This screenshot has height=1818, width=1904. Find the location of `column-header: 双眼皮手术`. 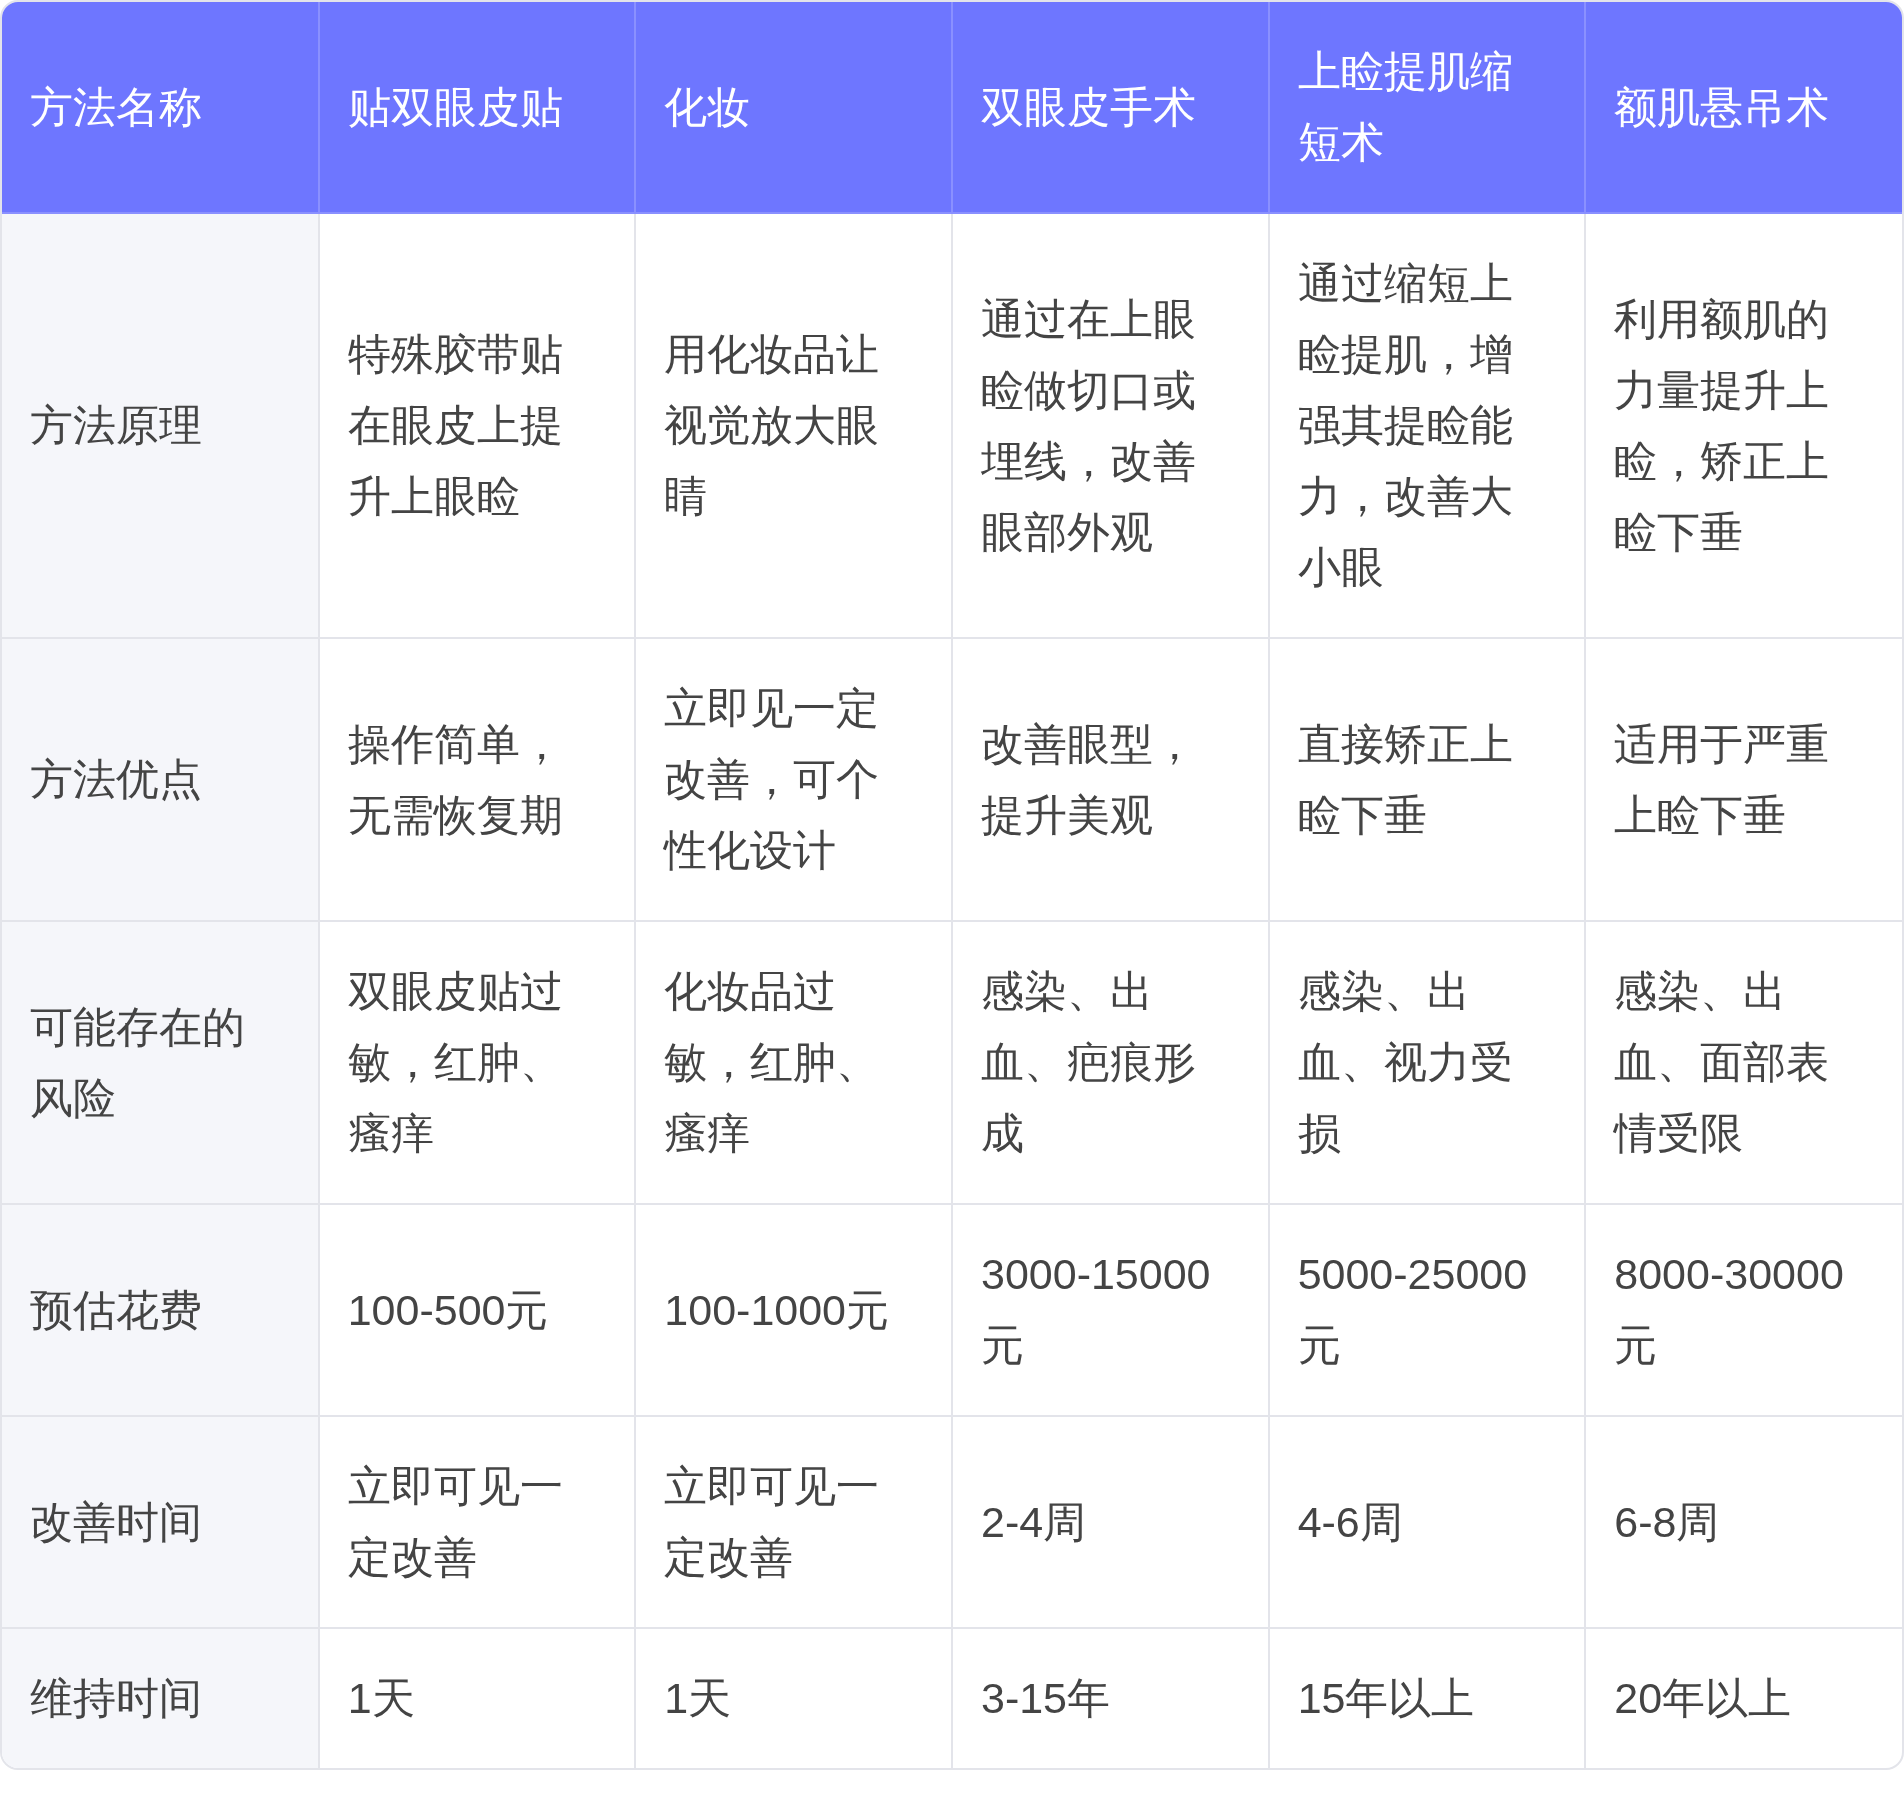

column-header: 双眼皮手术 is located at coordinates (1110, 107).